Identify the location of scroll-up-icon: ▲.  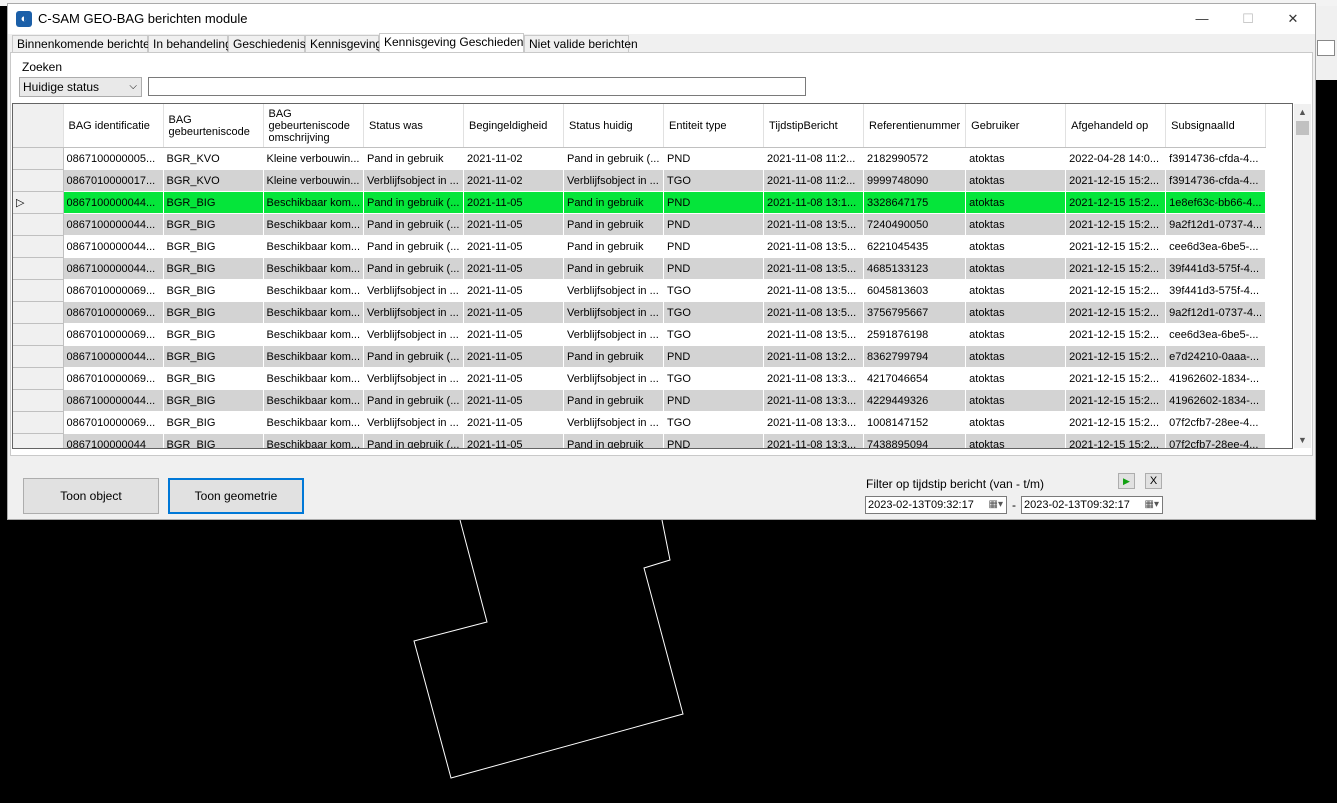
(1302, 112).